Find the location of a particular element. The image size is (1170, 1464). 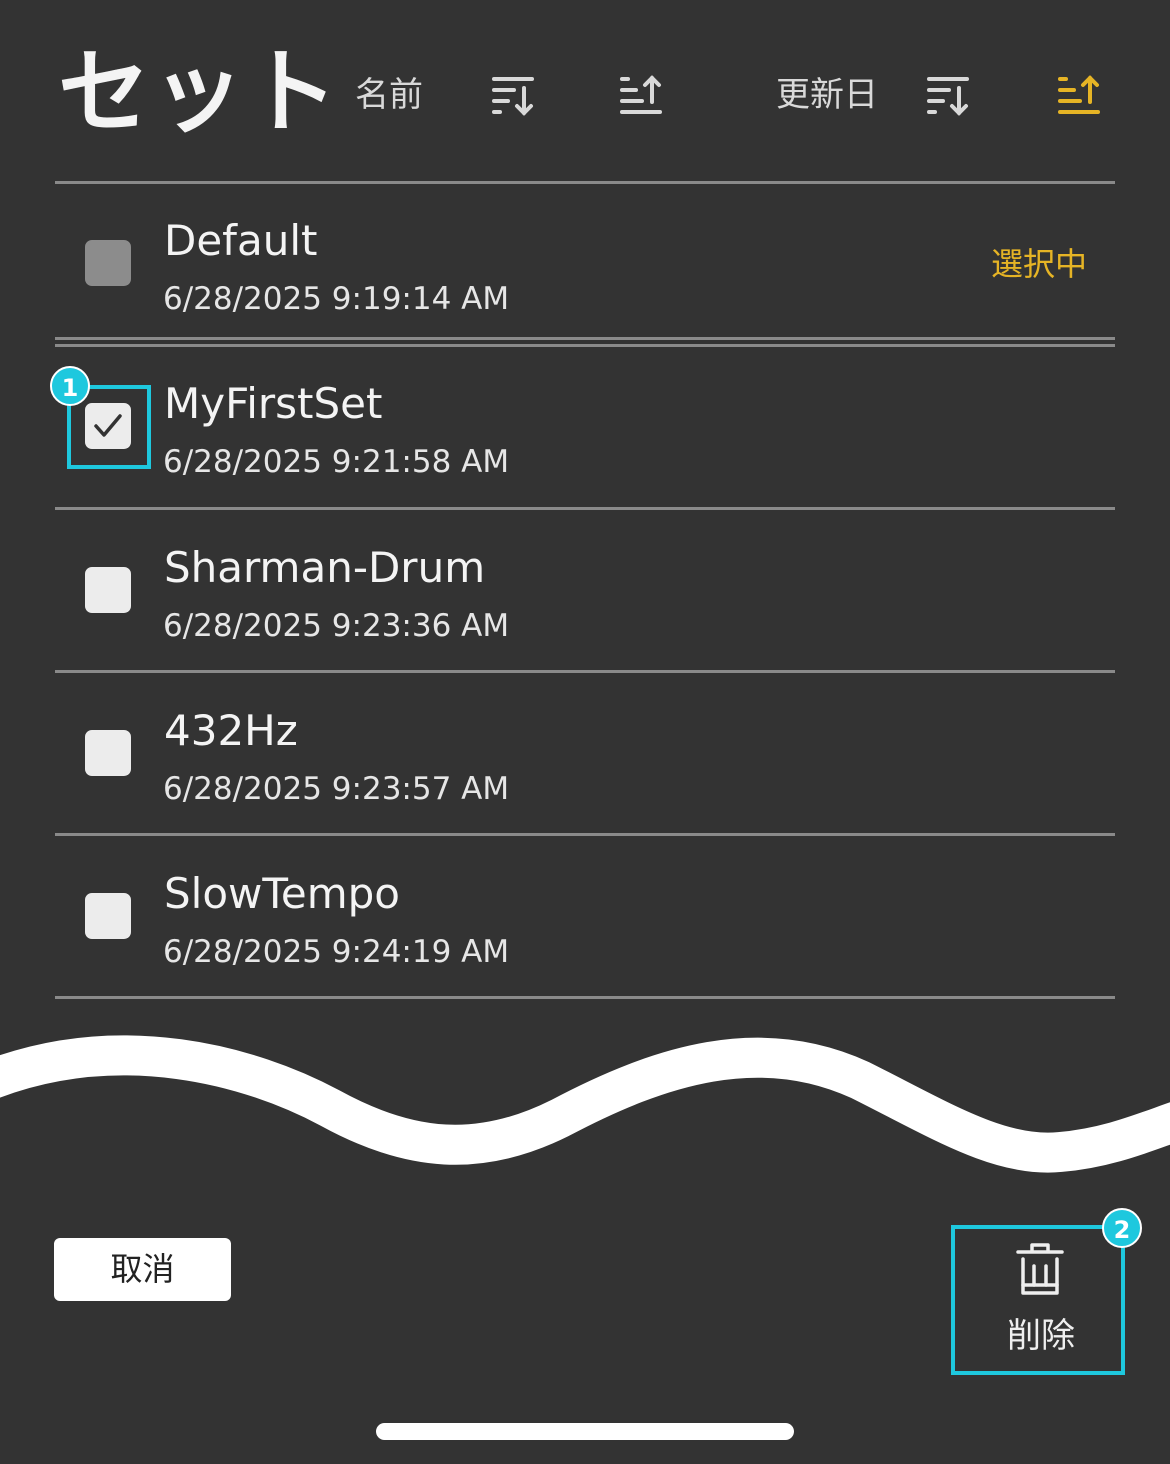

item-date: 6/28/2025 9:19:14 AM is located at coordinates (336, 299).